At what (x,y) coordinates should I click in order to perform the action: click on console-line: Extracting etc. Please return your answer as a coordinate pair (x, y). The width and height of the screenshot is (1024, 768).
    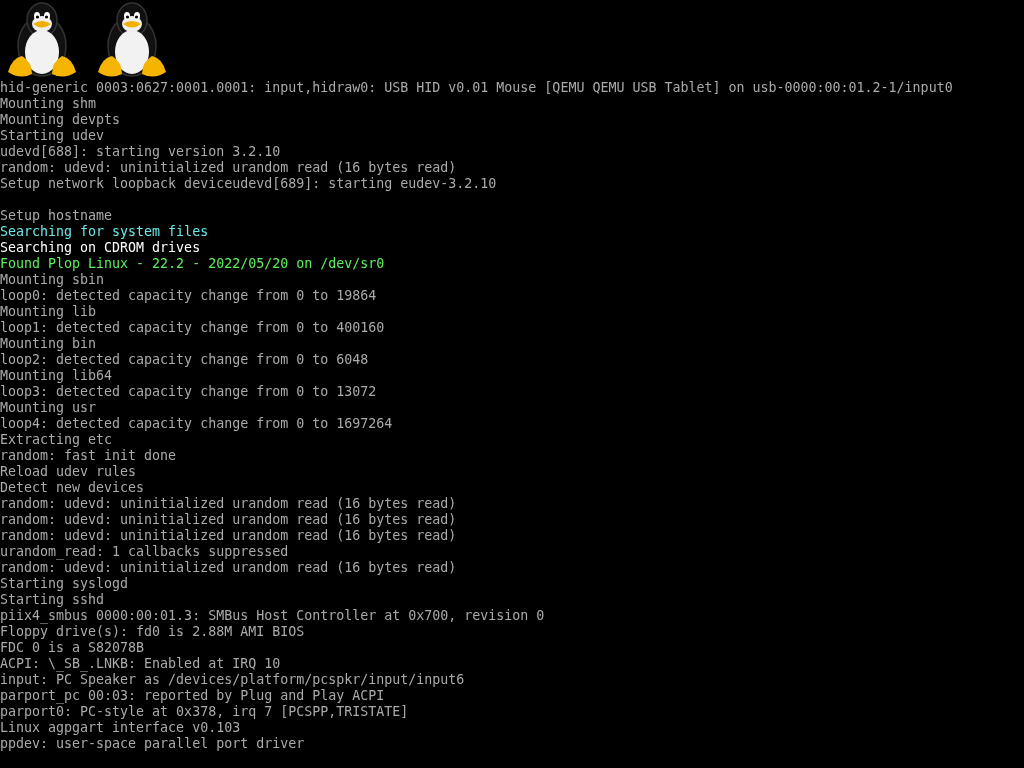
    Looking at the image, I should click on (56, 440).